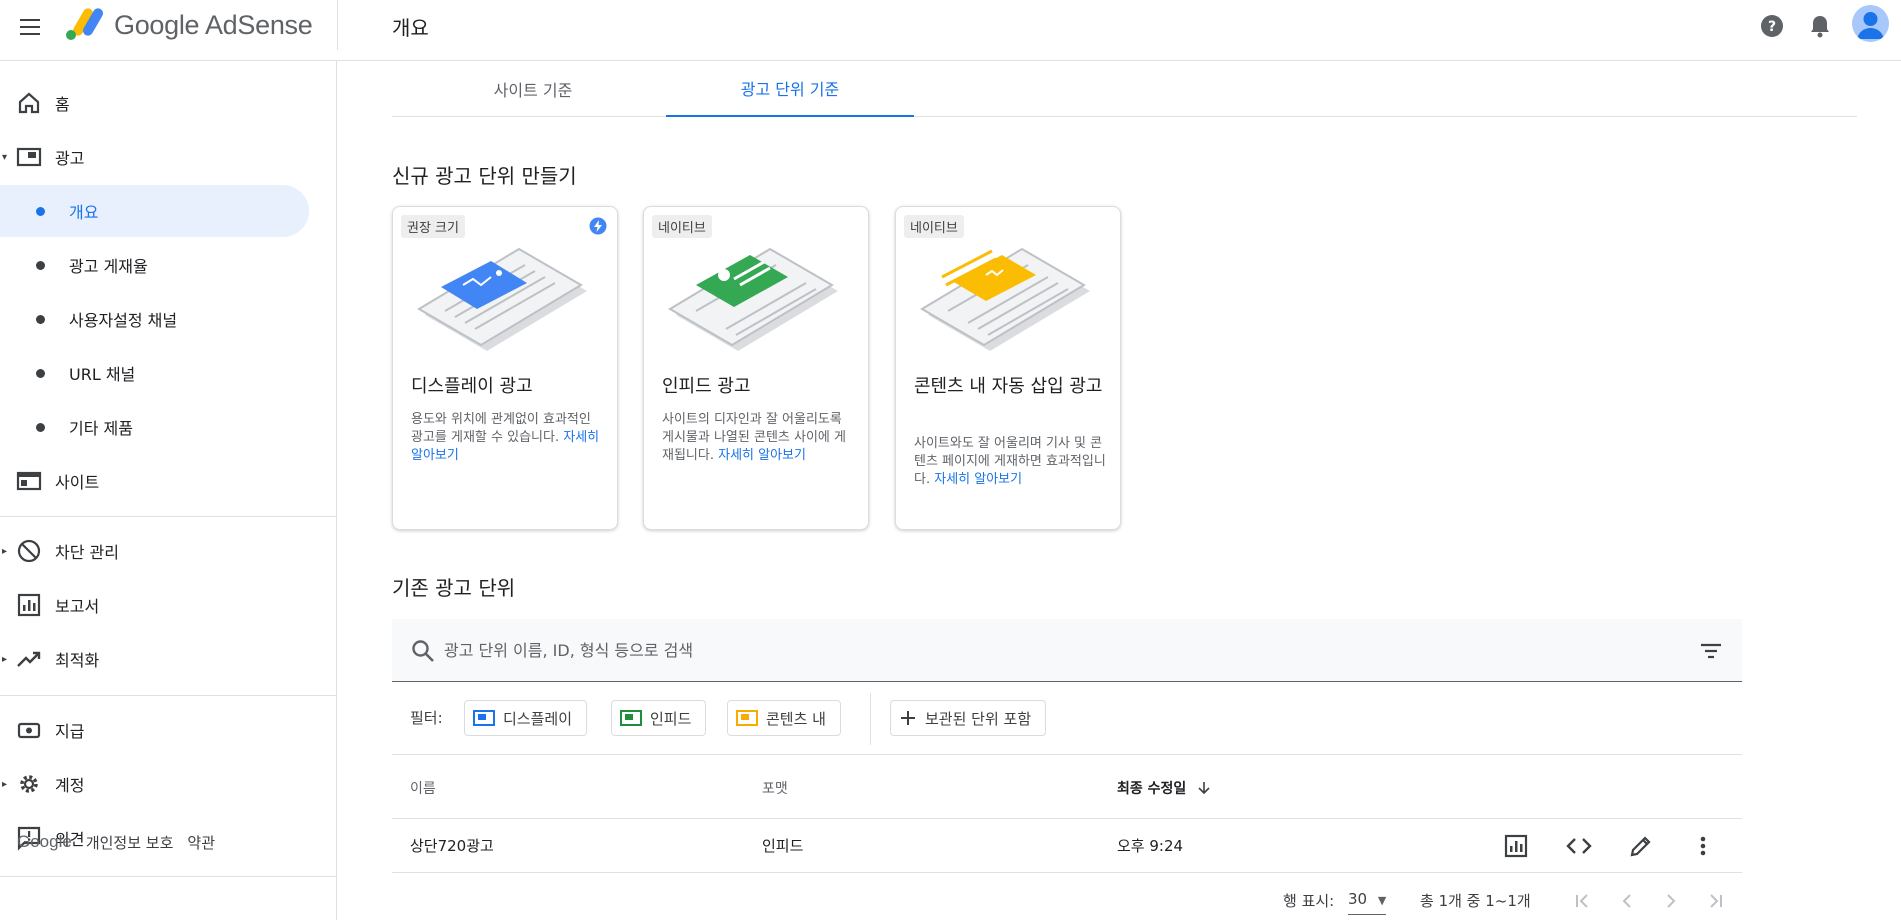 The width and height of the screenshot is (1901, 920). Describe the element at coordinates (1711, 651) in the screenshot. I see `filter-list-icon` at that location.